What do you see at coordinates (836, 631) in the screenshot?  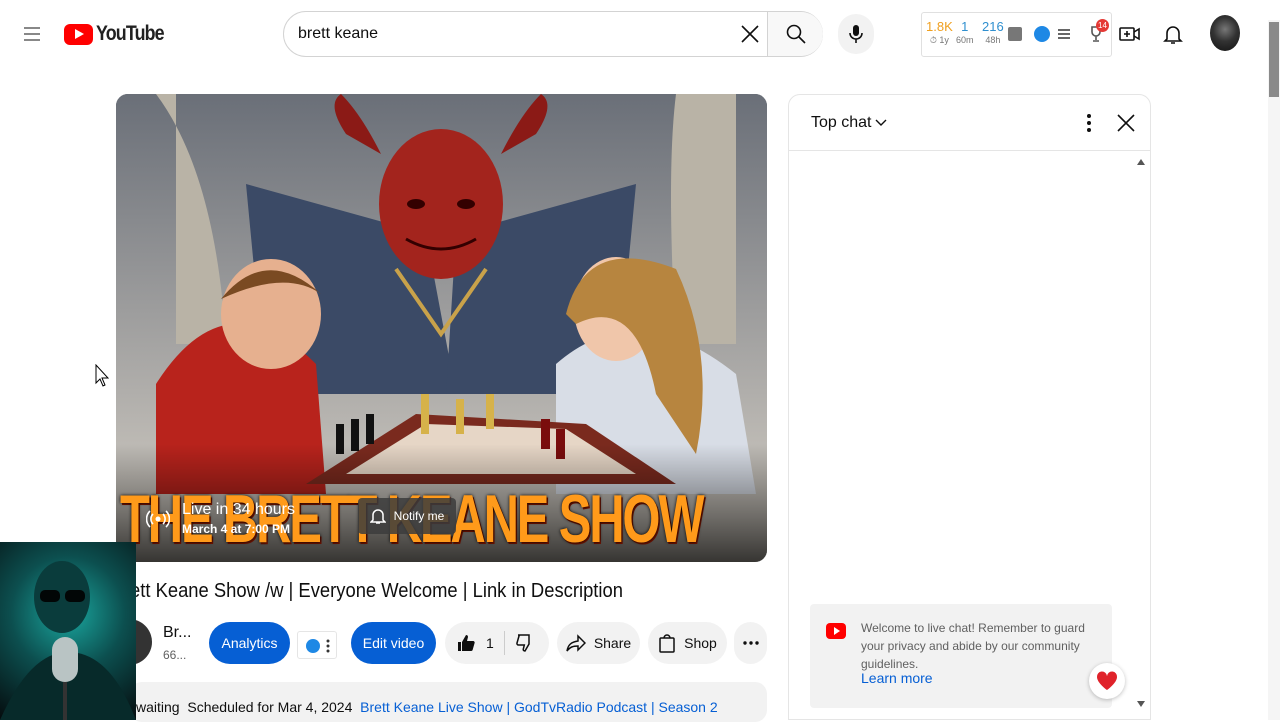 I see `youtube-icon` at bounding box center [836, 631].